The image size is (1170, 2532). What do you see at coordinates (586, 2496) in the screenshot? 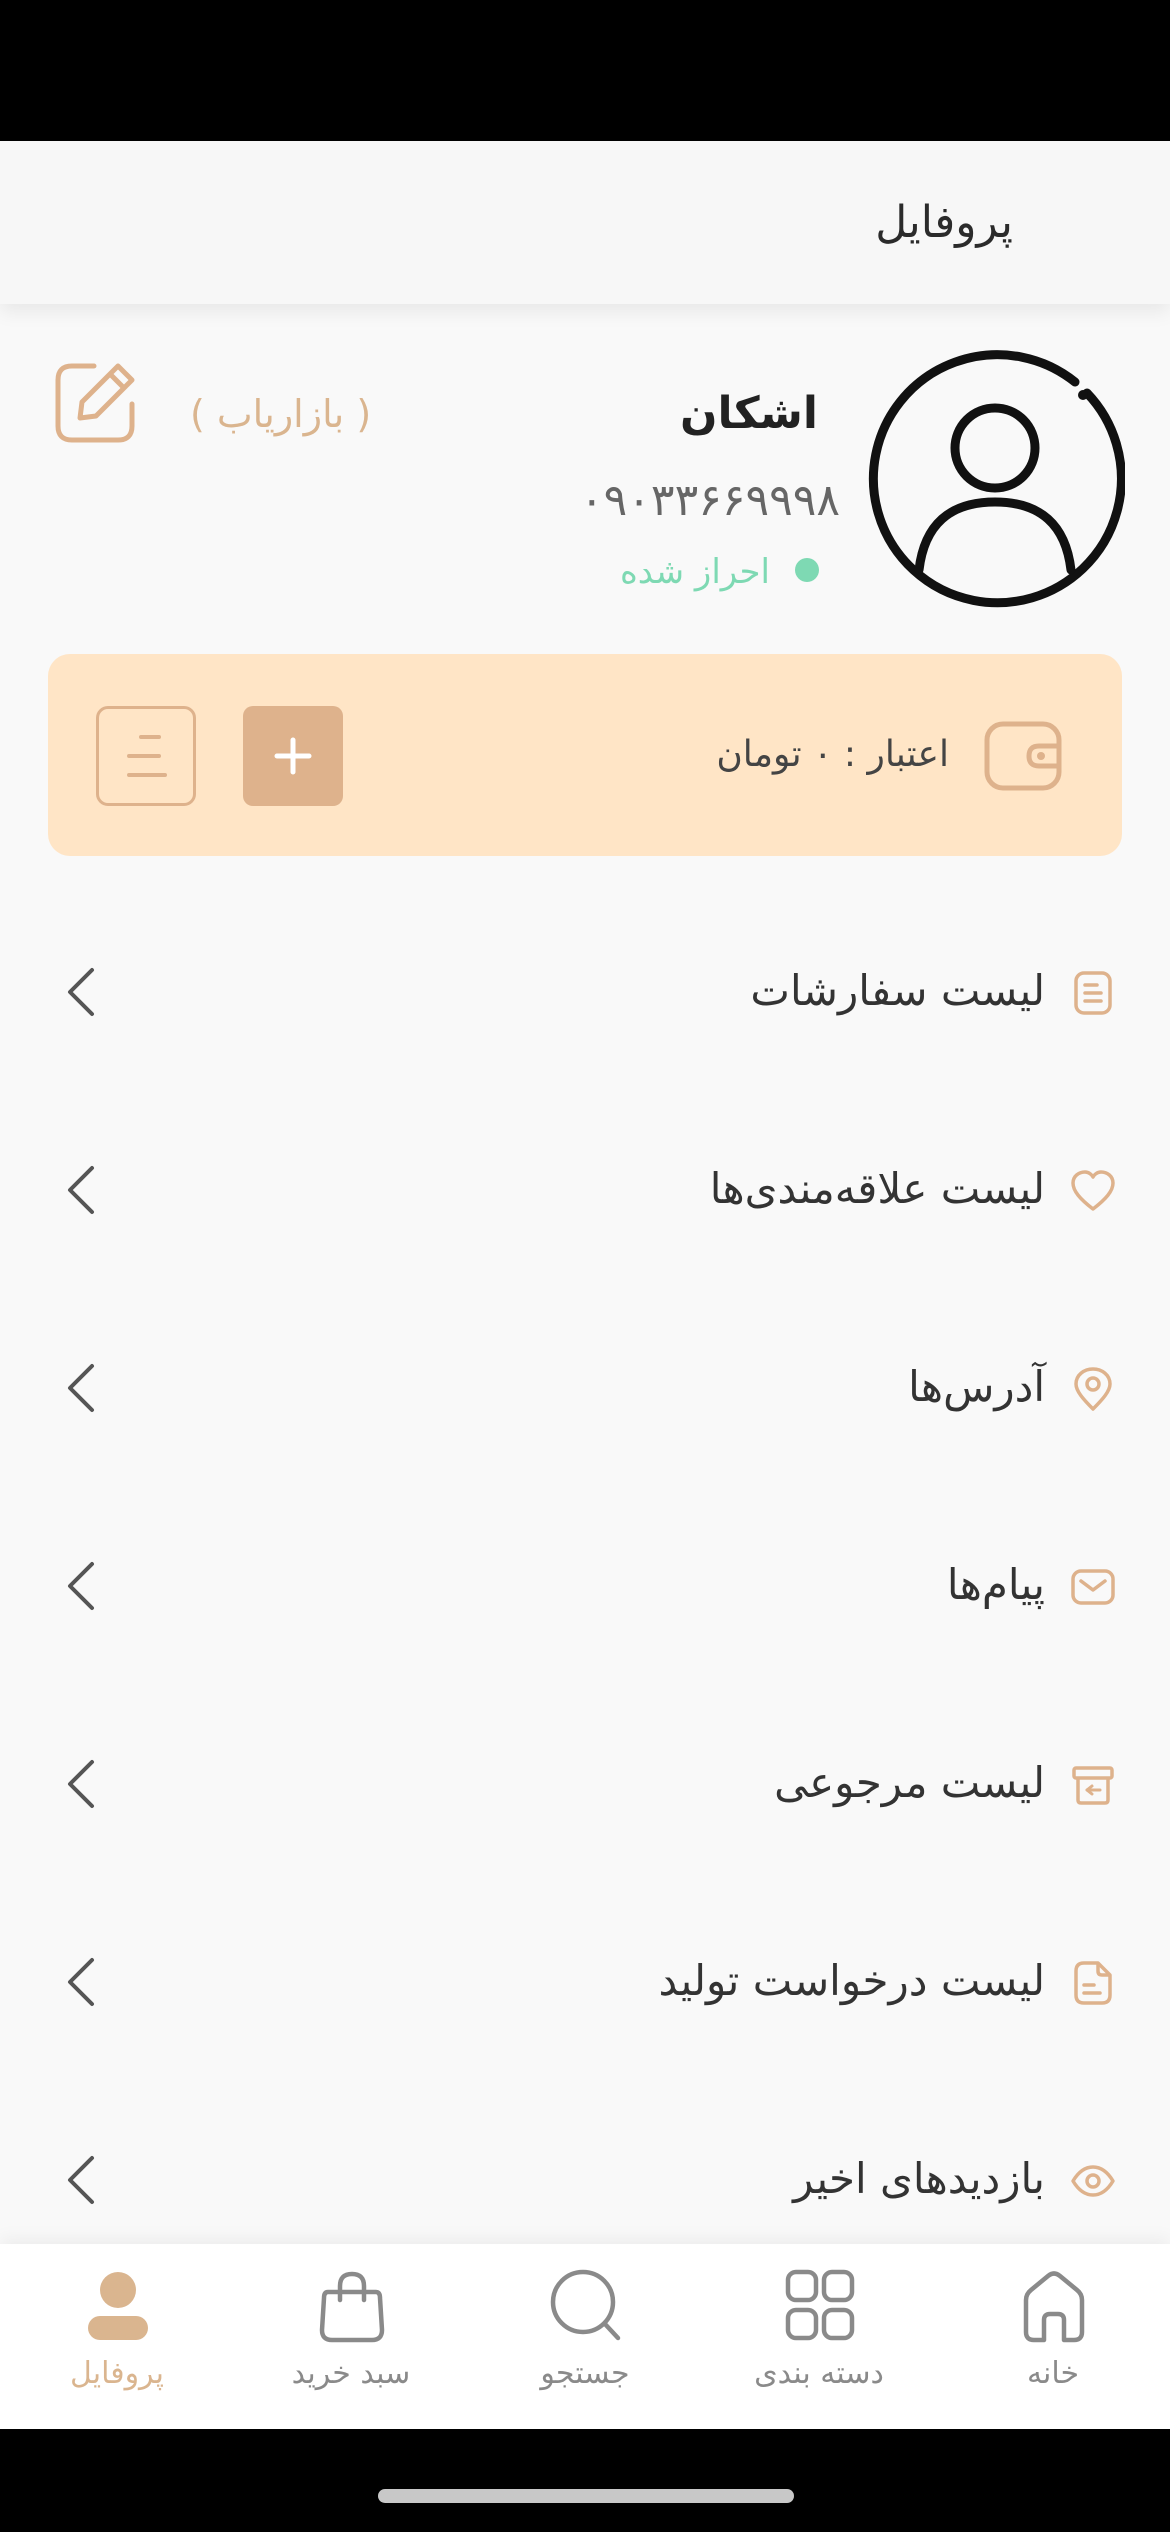
I see `home-indicator` at bounding box center [586, 2496].